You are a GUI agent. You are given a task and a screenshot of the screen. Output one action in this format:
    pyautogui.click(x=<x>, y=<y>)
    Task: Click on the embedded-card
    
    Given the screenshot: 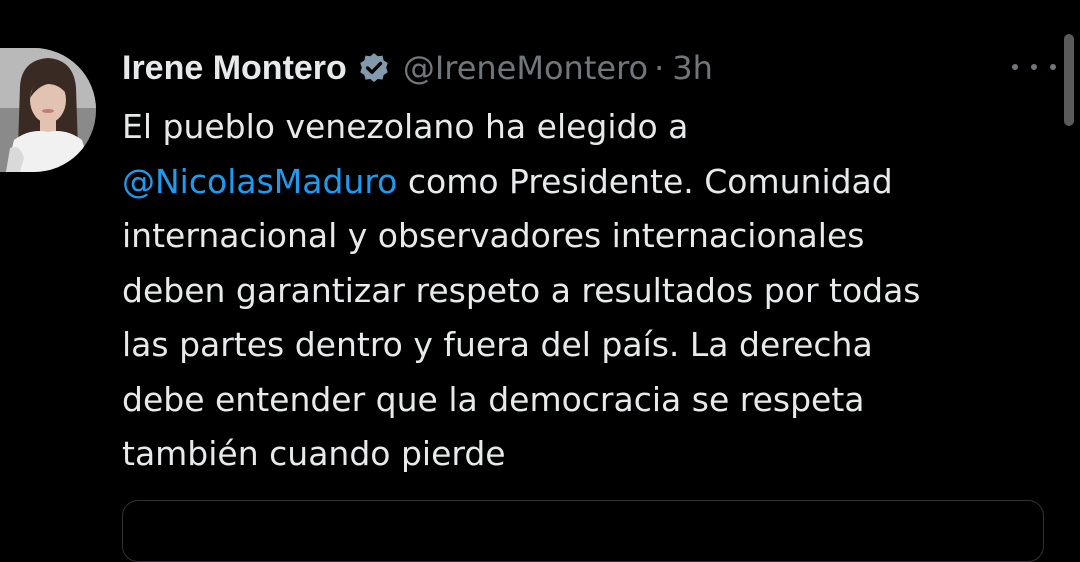 What is the action you would take?
    pyautogui.click(x=583, y=531)
    